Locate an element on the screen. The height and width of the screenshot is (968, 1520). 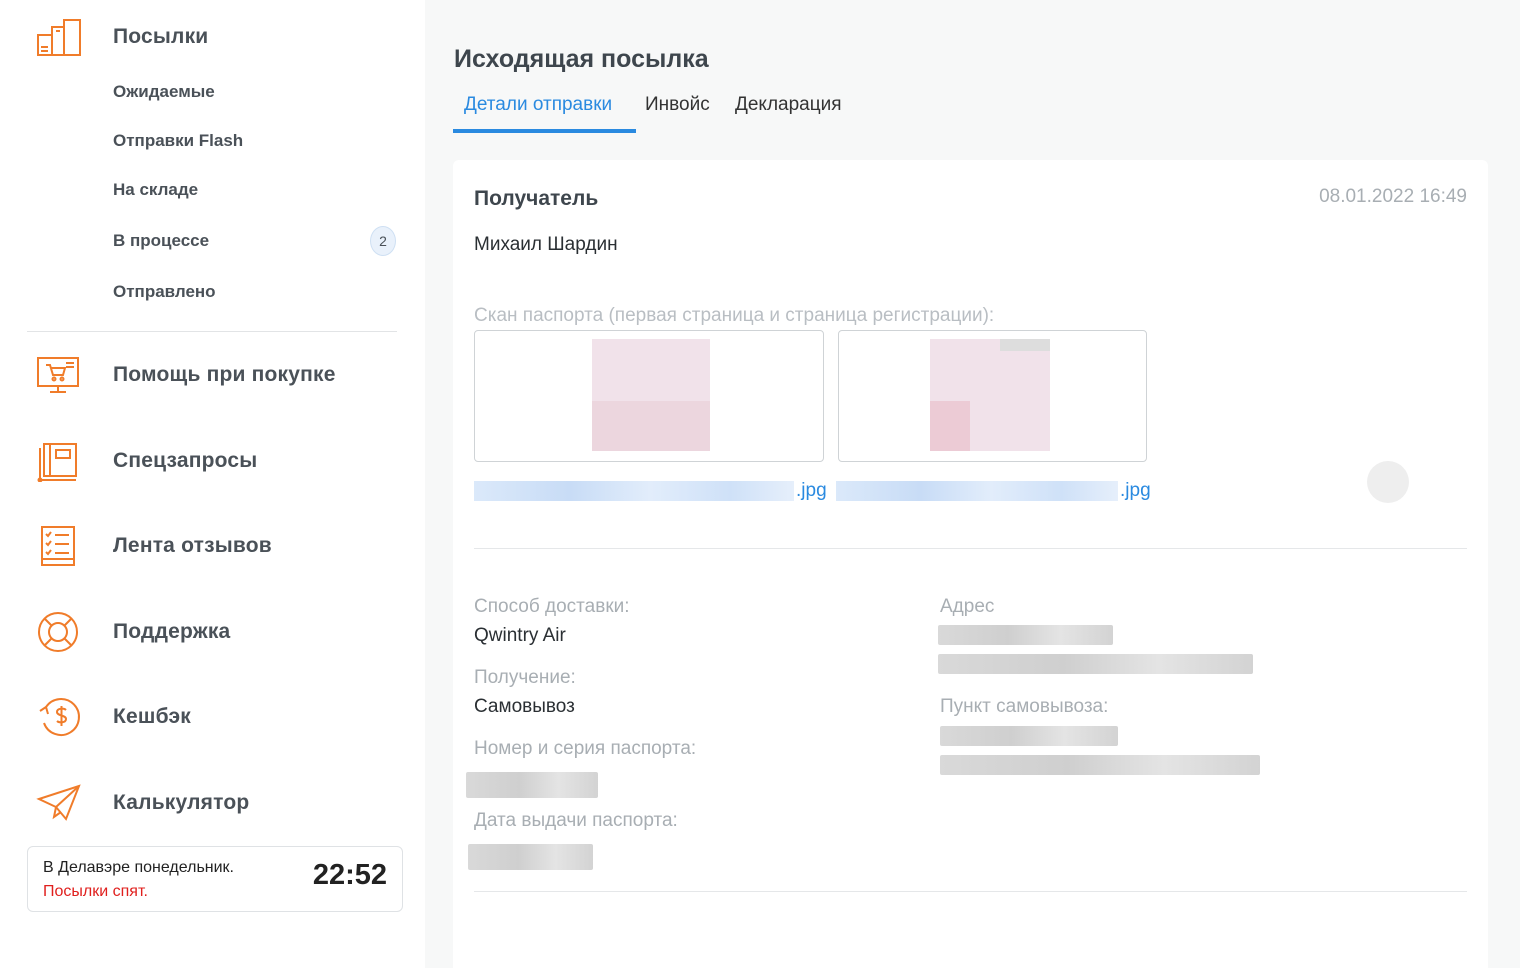
sidebar-subitem-sent: Отправлено is located at coordinates (258, 292).